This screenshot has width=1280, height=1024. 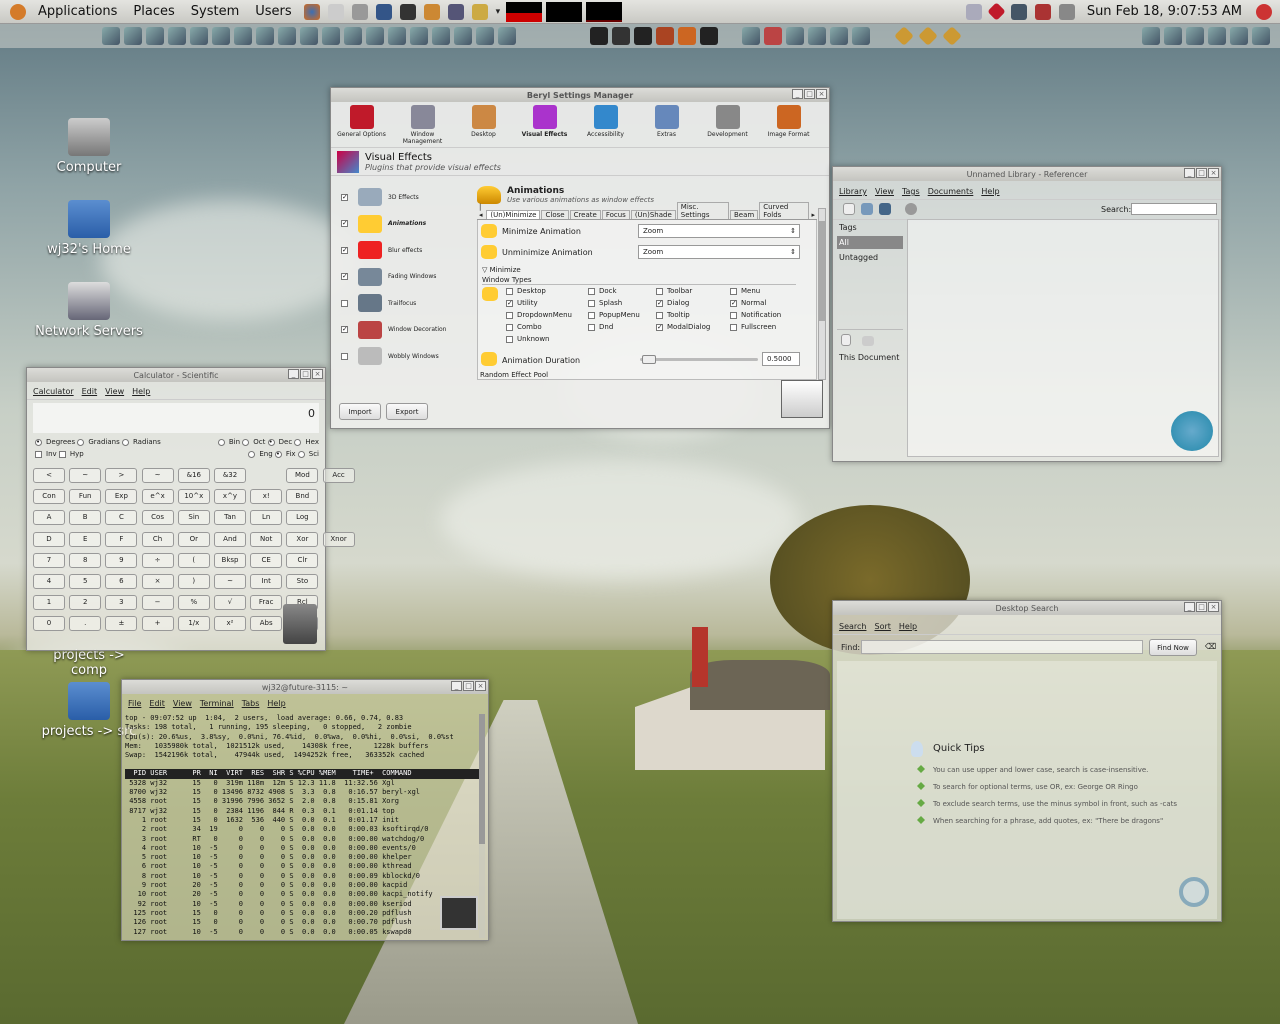 I want to click on window-type-option: Tooltip, so click(x=673, y=315).